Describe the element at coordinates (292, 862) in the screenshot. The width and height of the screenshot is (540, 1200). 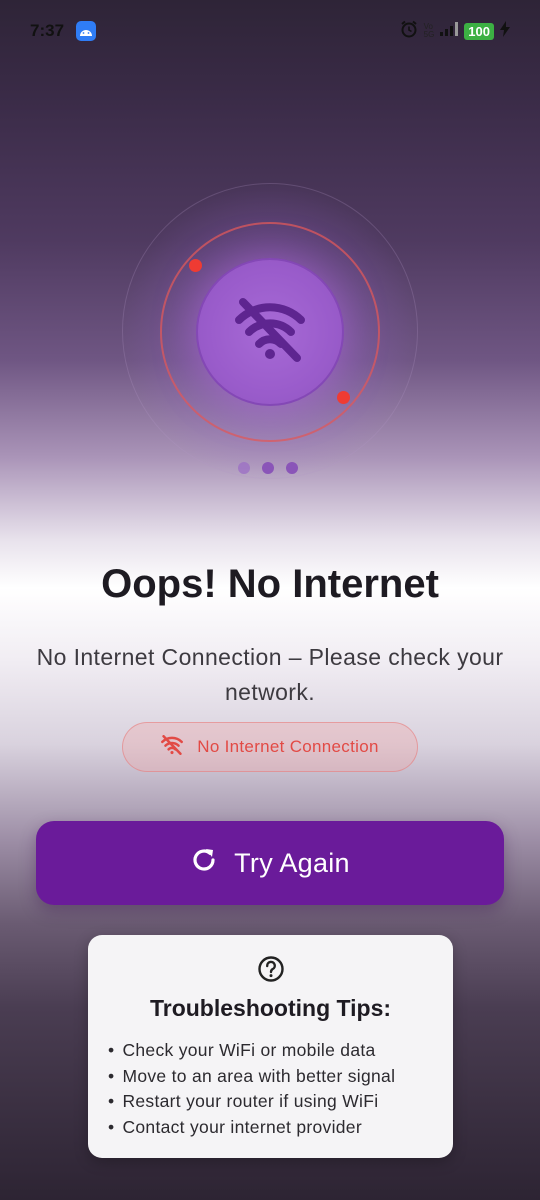
I see `try-again-label: Try Again` at that location.